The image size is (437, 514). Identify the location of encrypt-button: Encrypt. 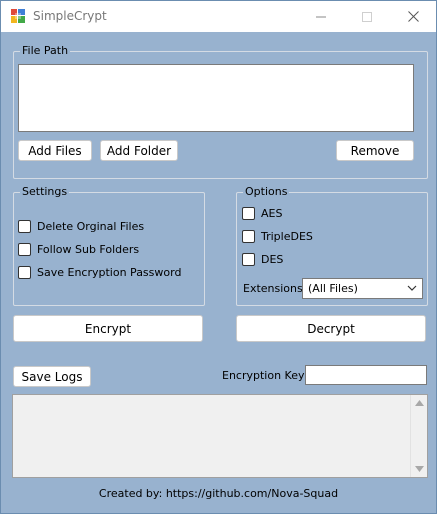
(108, 328).